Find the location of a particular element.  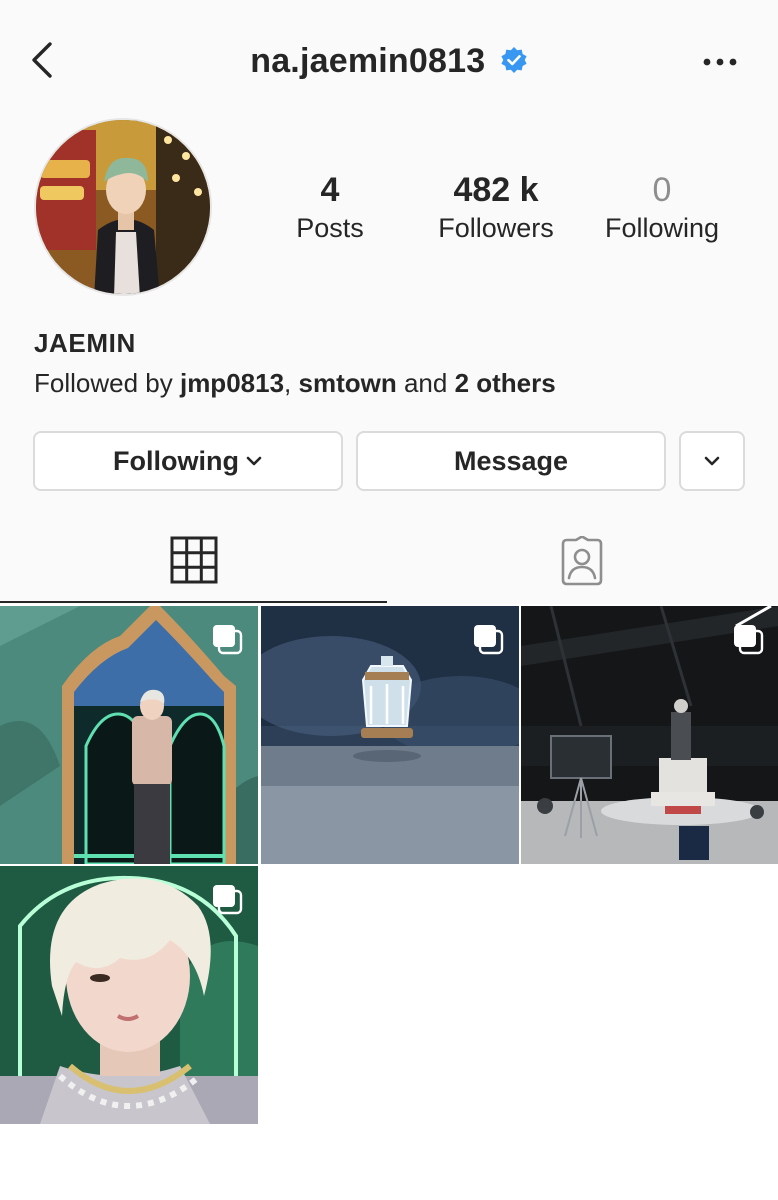

suggested-accounts-button is located at coordinates (712, 461).